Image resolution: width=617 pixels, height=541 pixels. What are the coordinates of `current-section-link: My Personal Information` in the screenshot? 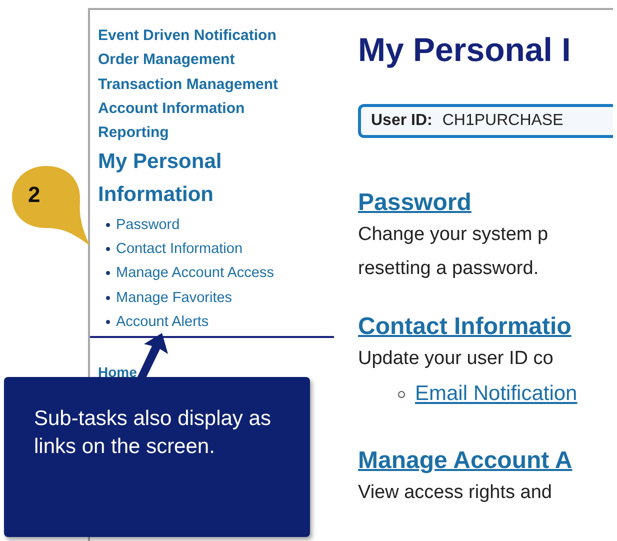 It's located at (173, 178).